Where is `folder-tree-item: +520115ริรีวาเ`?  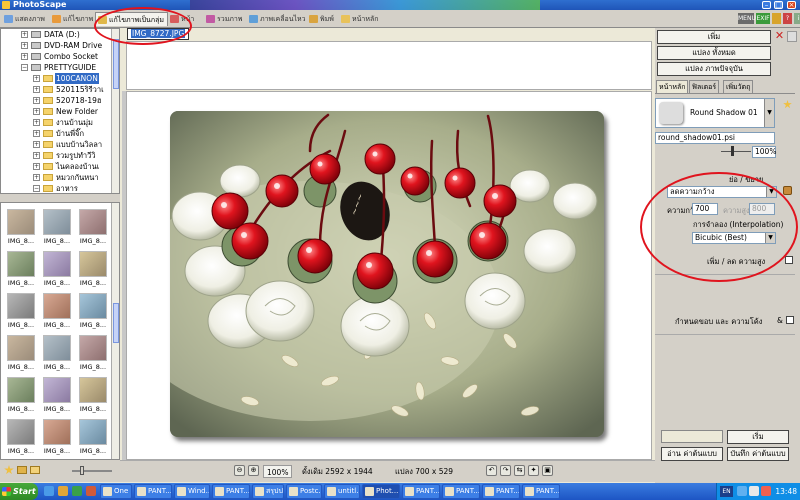
folder-tree-item: +520115ริรีวาเ is located at coordinates (57, 89).